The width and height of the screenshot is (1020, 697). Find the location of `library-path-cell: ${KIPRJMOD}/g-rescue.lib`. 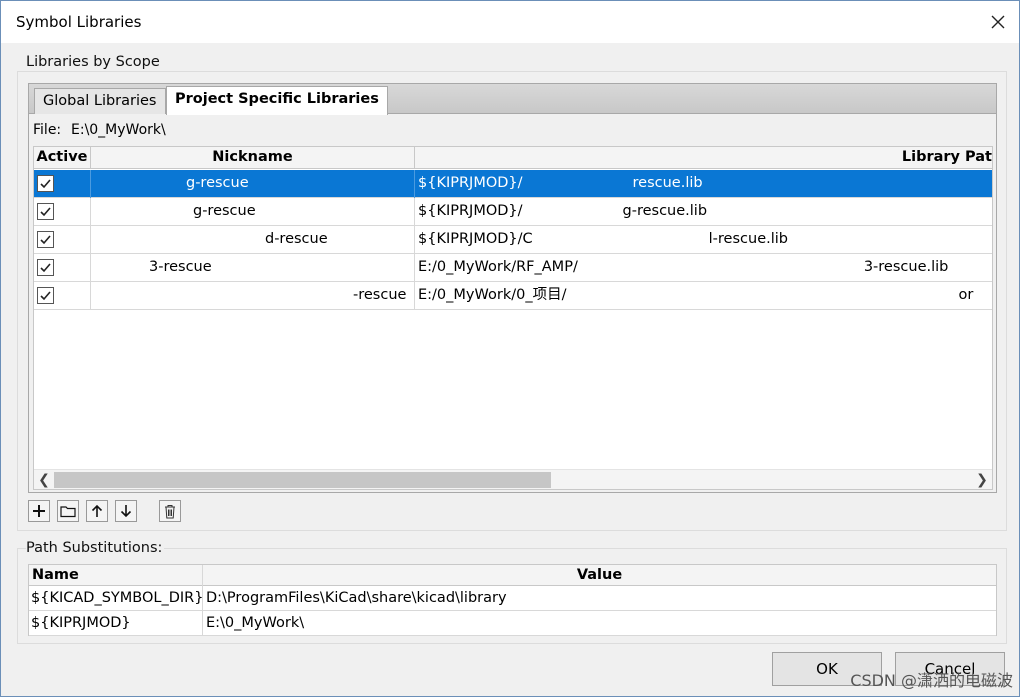

library-path-cell: ${KIPRJMOD}/g-rescue.lib is located at coordinates (703, 212).